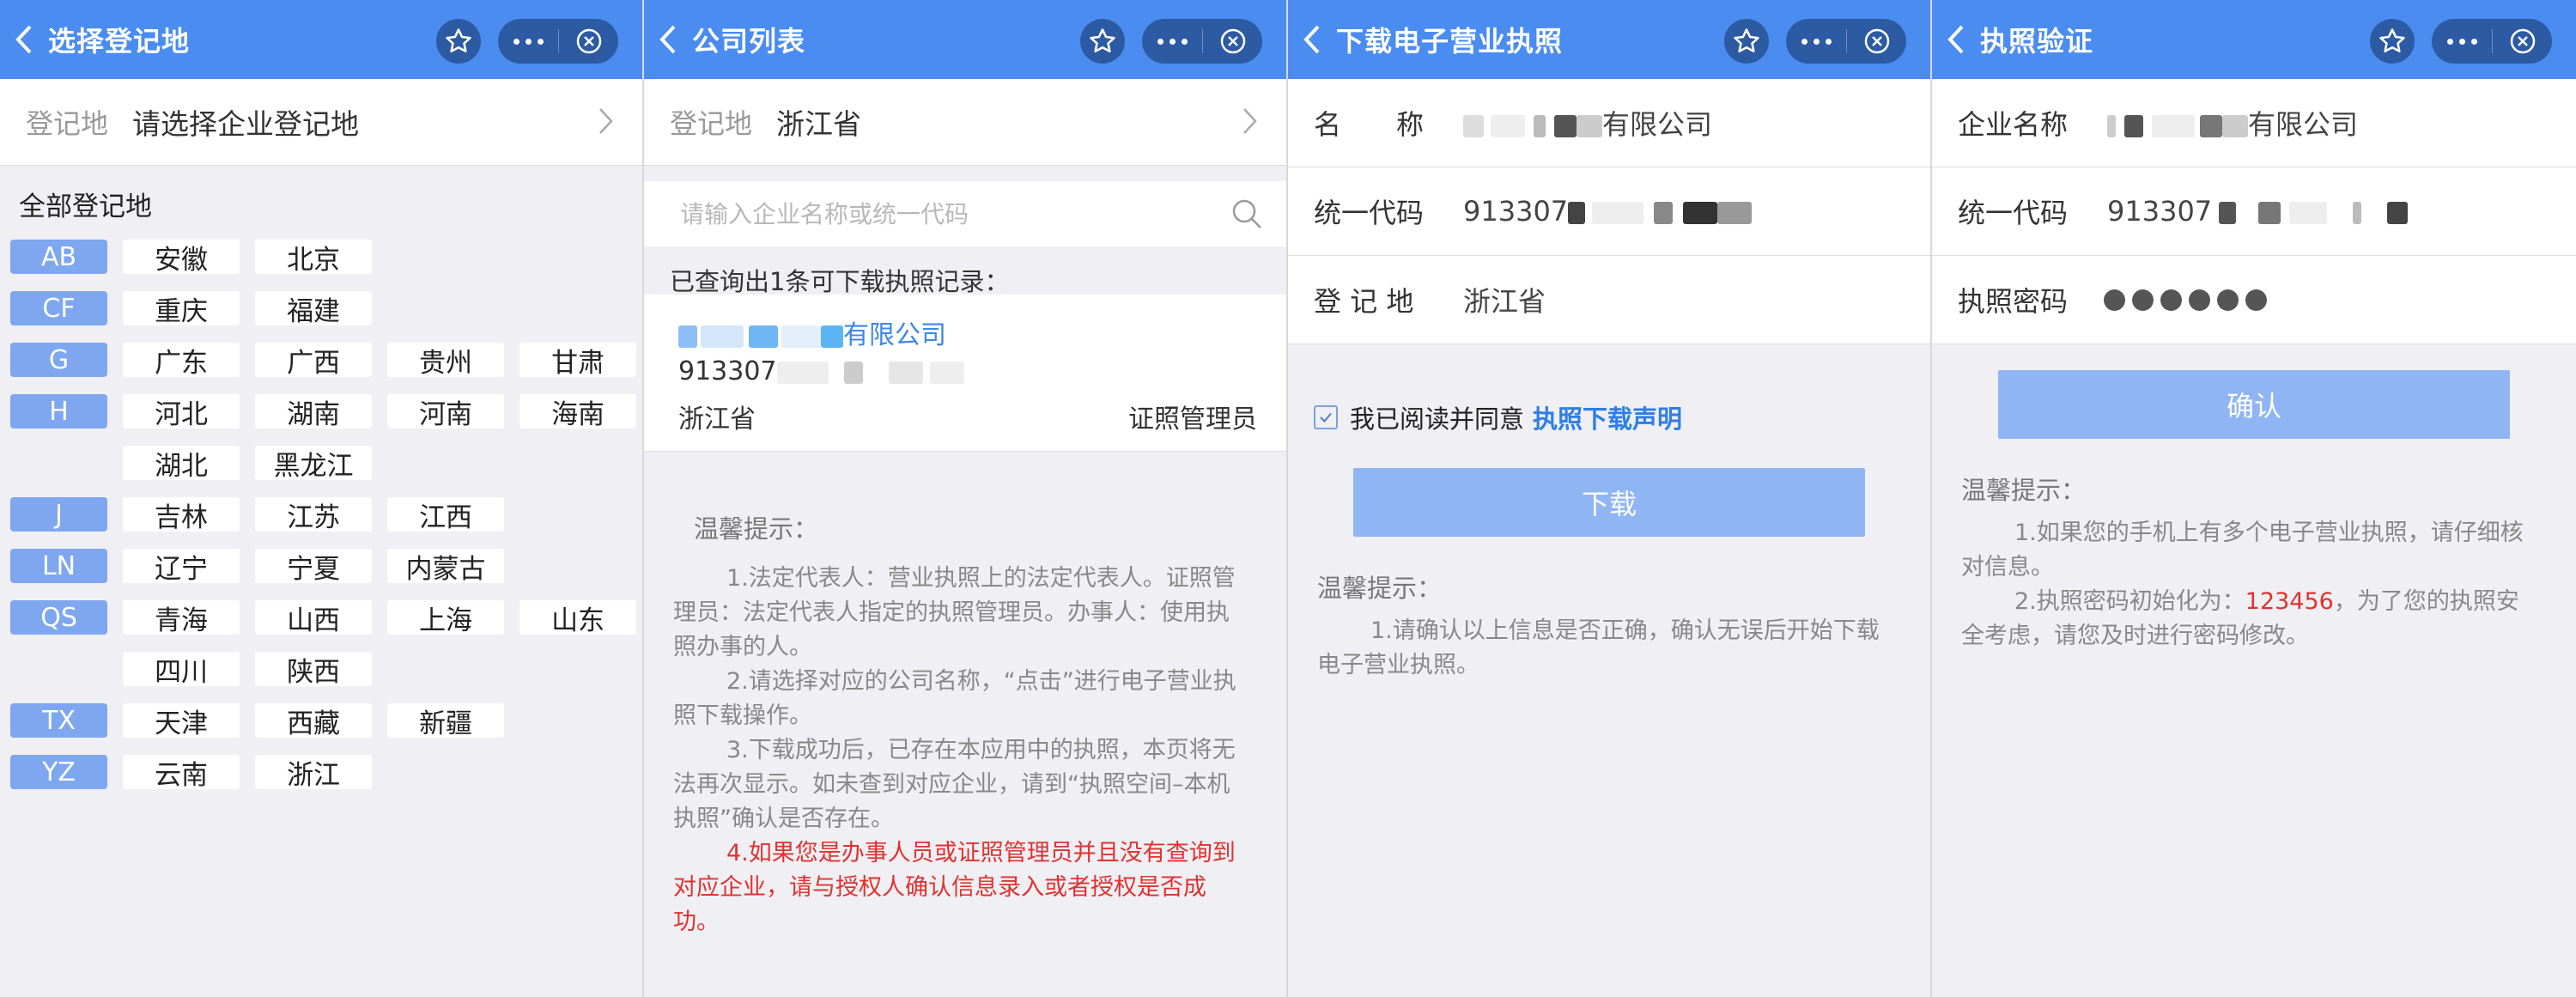 The image size is (2576, 997). Describe the element at coordinates (2013, 124) in the screenshot. I see `name-label: 企业名称` at that location.